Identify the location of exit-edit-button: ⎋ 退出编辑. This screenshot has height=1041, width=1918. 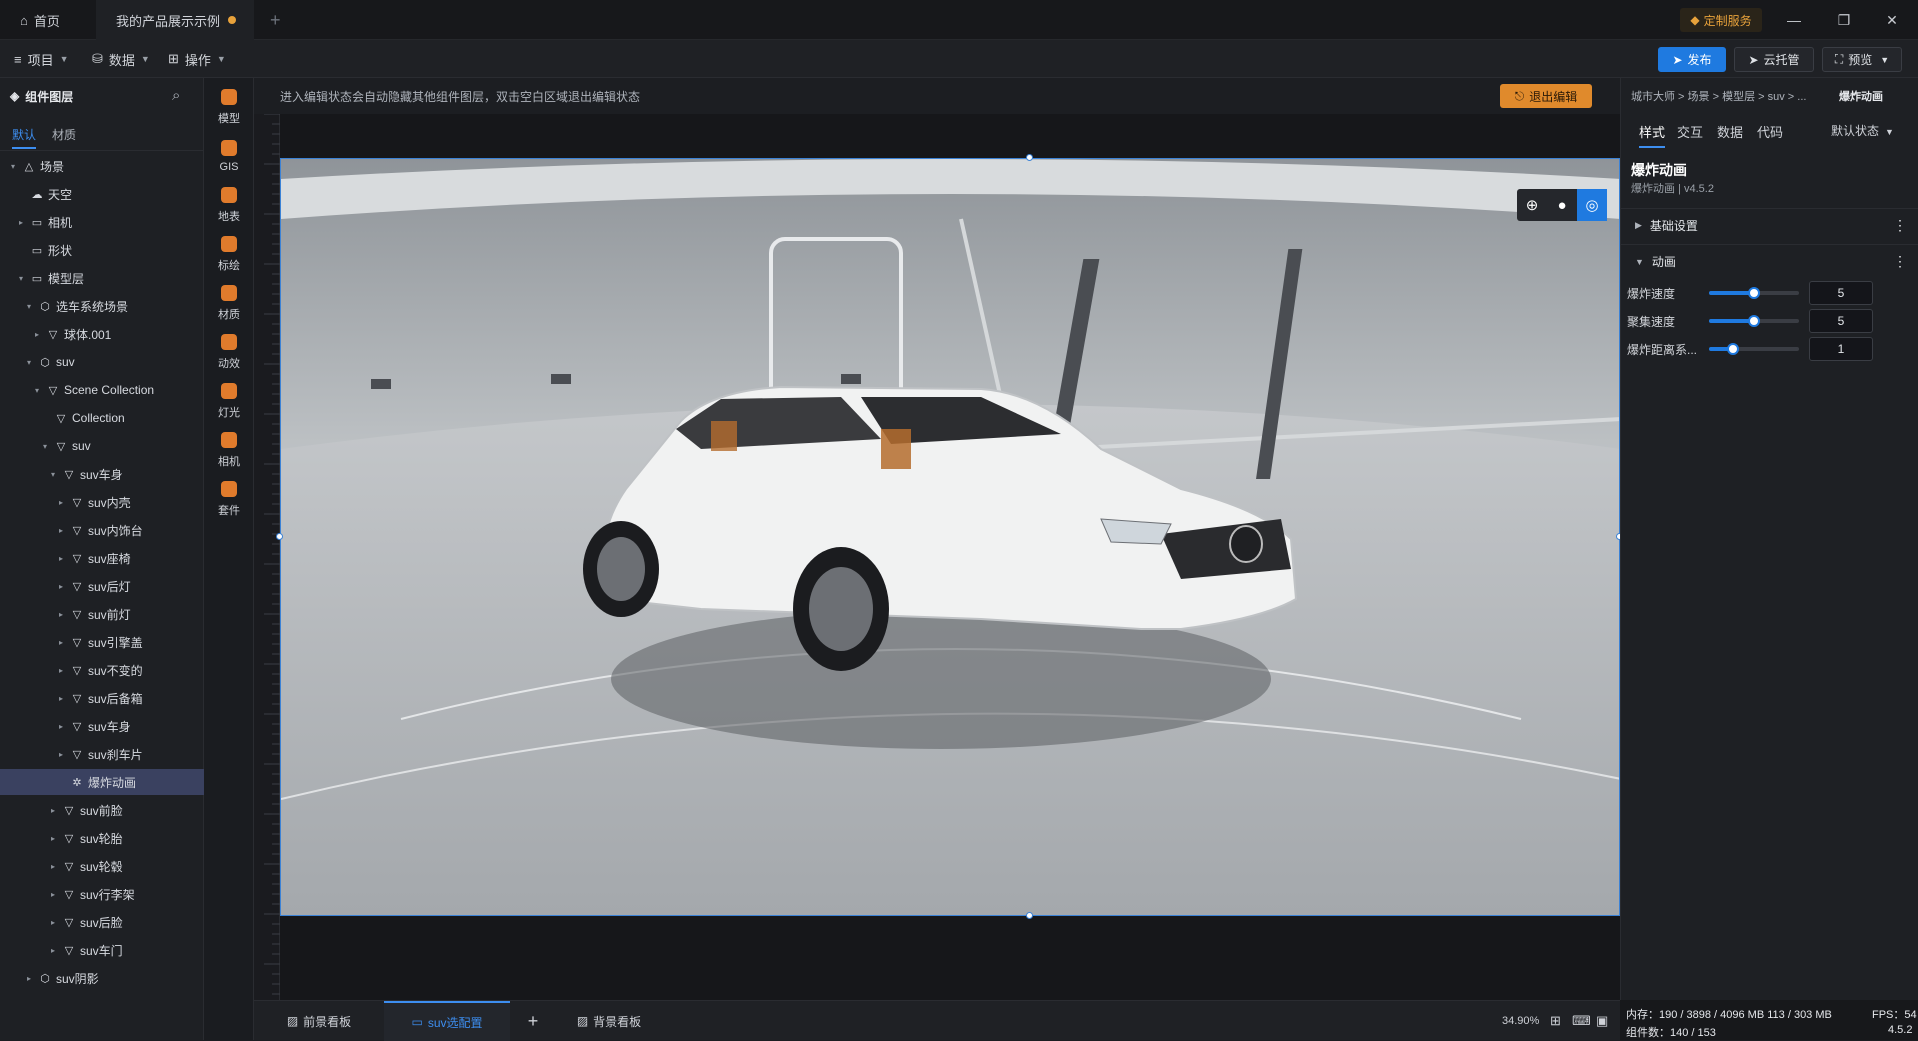
(1546, 96).